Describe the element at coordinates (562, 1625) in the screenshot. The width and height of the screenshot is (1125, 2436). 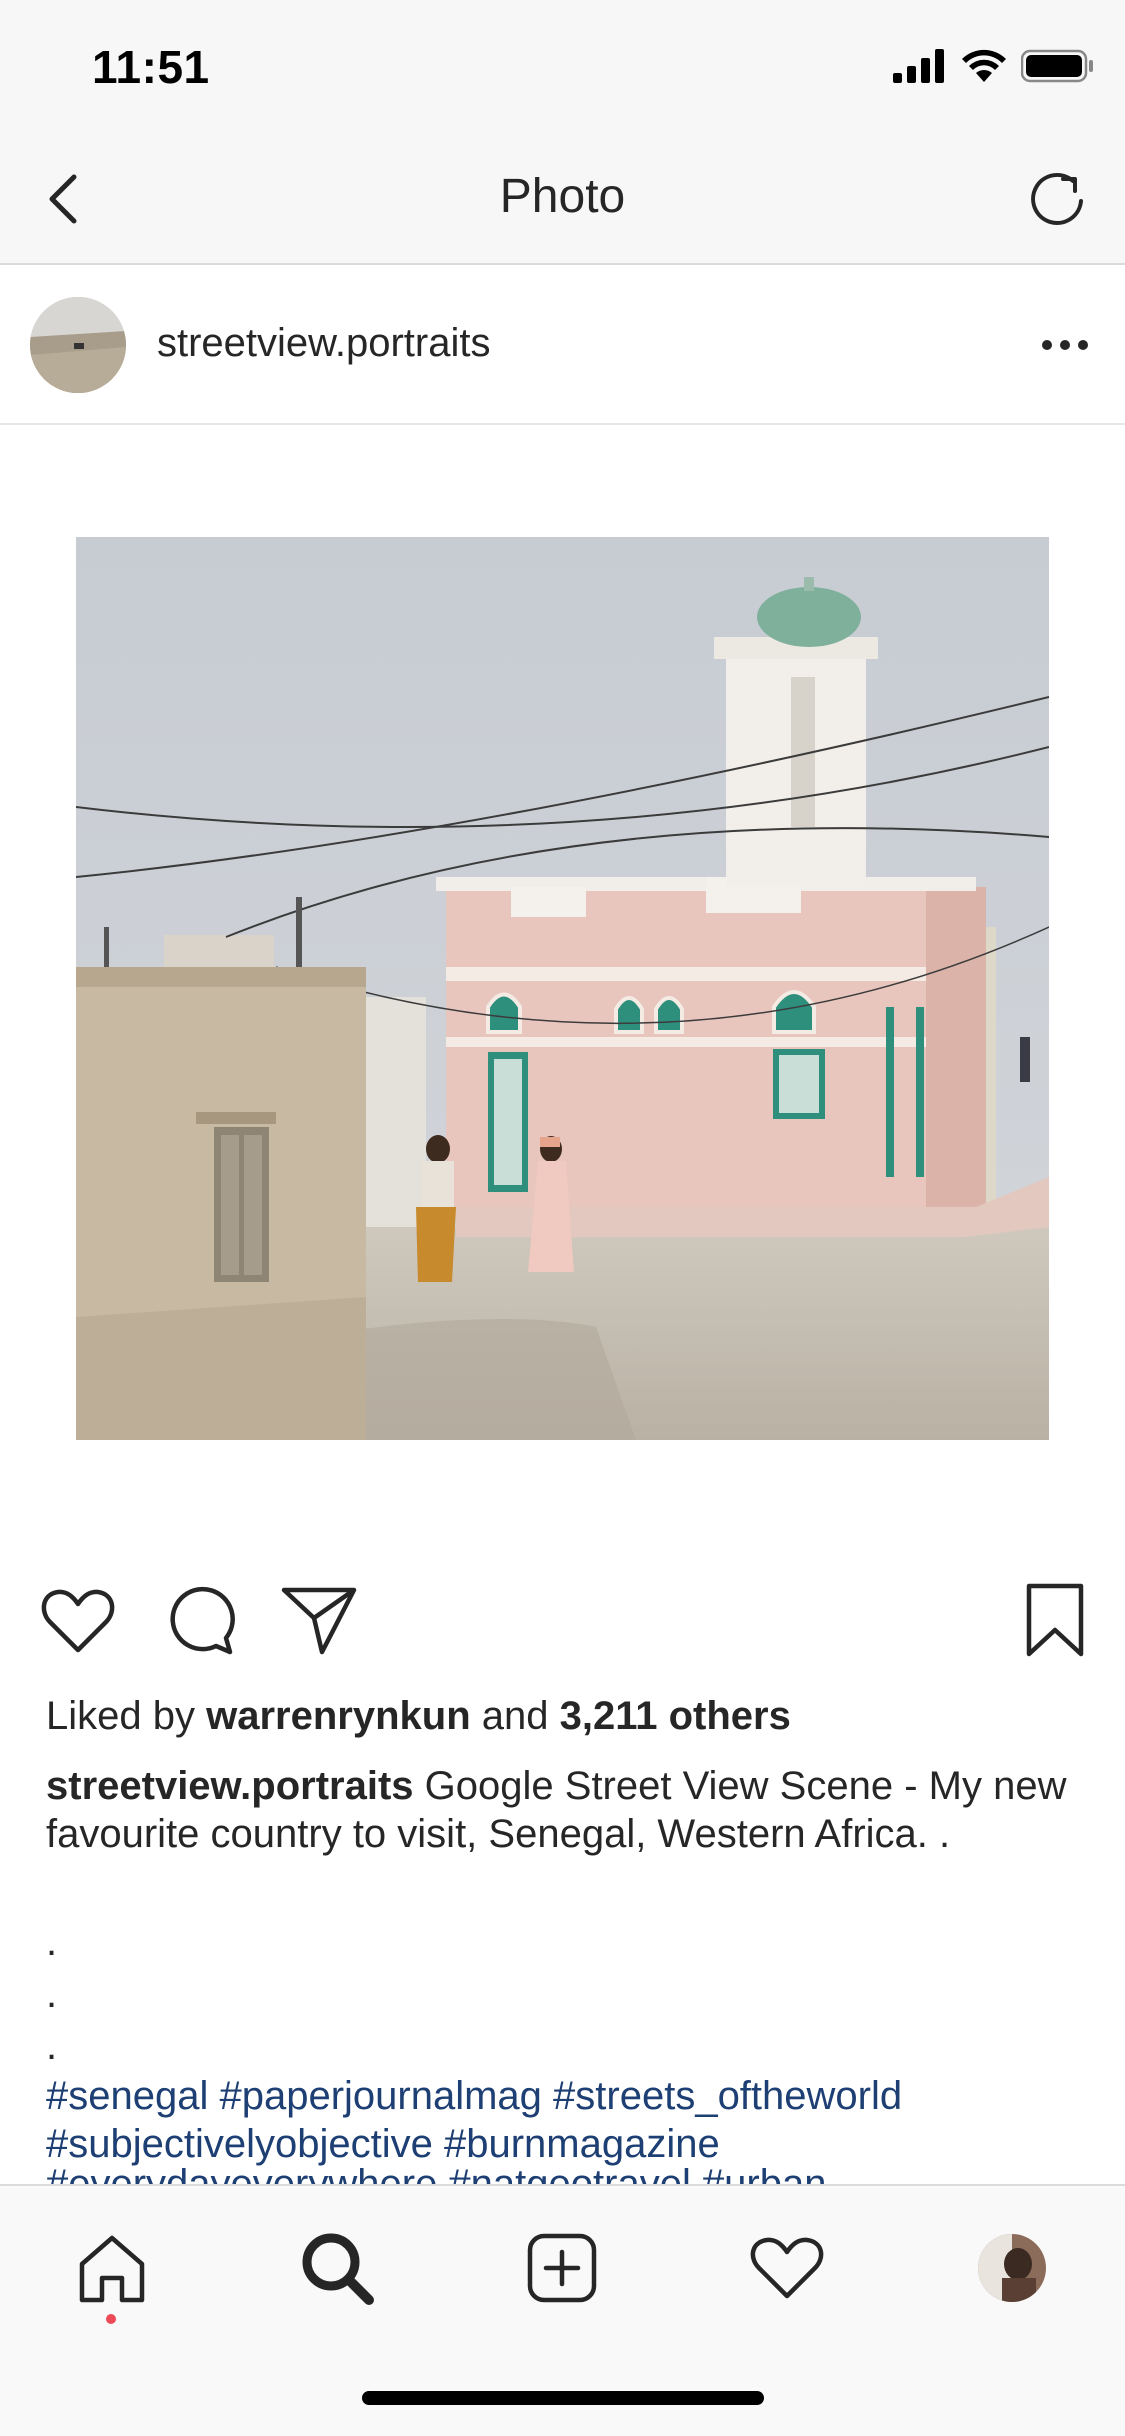
I see `post-actions` at that location.